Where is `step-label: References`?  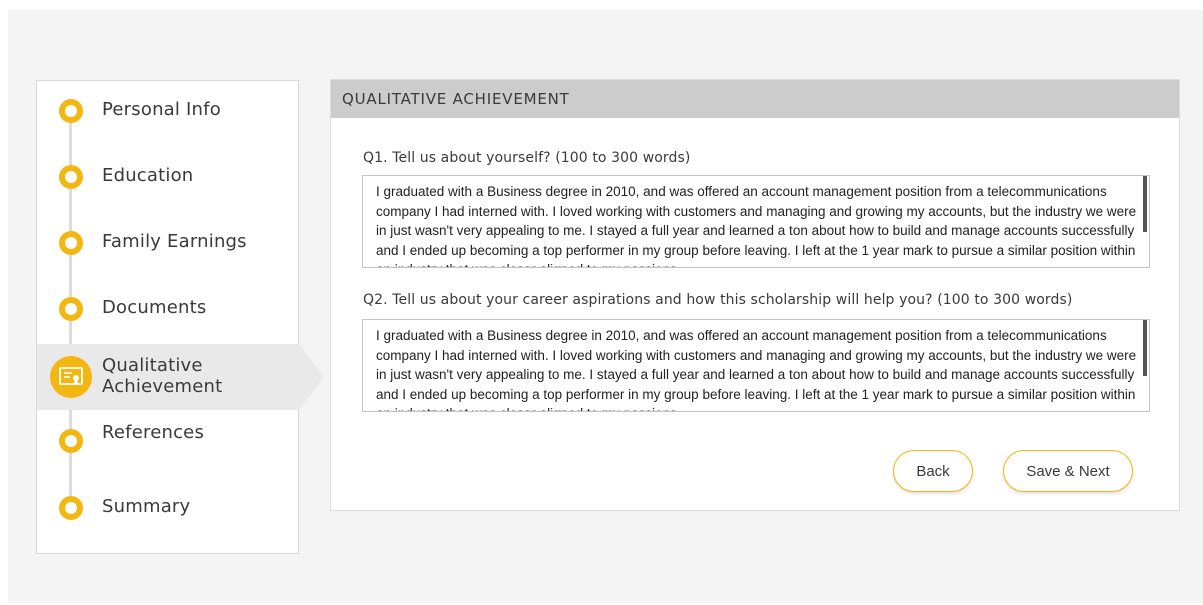
step-label: References is located at coordinates (153, 432).